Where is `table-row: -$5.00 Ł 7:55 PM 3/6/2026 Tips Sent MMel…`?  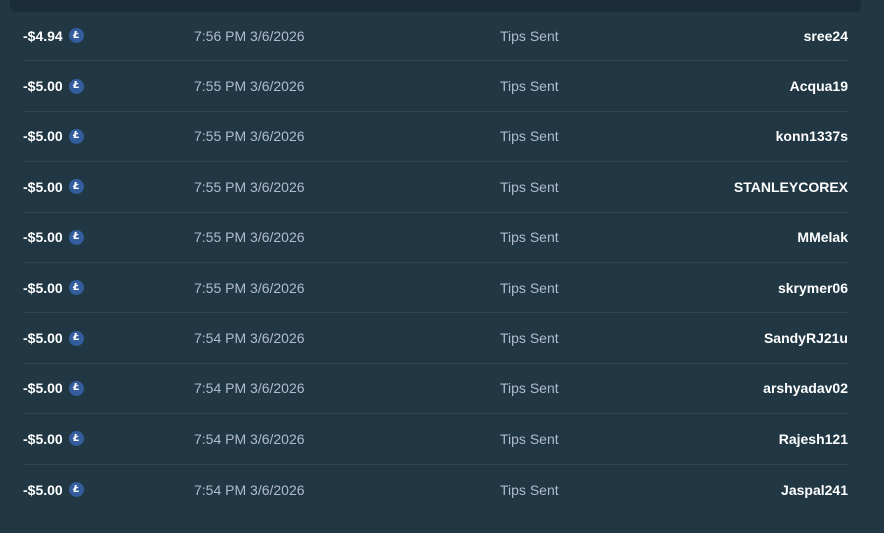
table-row: -$5.00 Ł 7:55 PM 3/6/2026 Tips Sent MMel… is located at coordinates (435, 238).